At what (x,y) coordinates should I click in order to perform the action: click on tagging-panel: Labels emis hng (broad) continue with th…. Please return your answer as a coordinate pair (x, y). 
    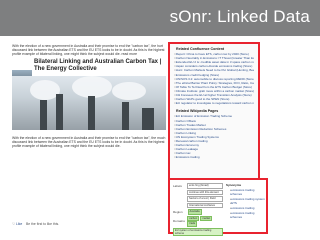
    Looking at the image, I should click on (218, 207).